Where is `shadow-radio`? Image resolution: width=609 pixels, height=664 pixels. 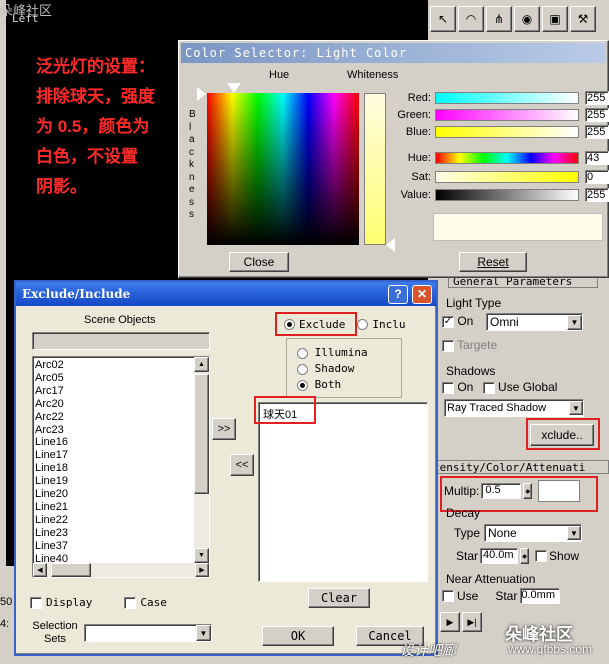 shadow-radio is located at coordinates (302, 369).